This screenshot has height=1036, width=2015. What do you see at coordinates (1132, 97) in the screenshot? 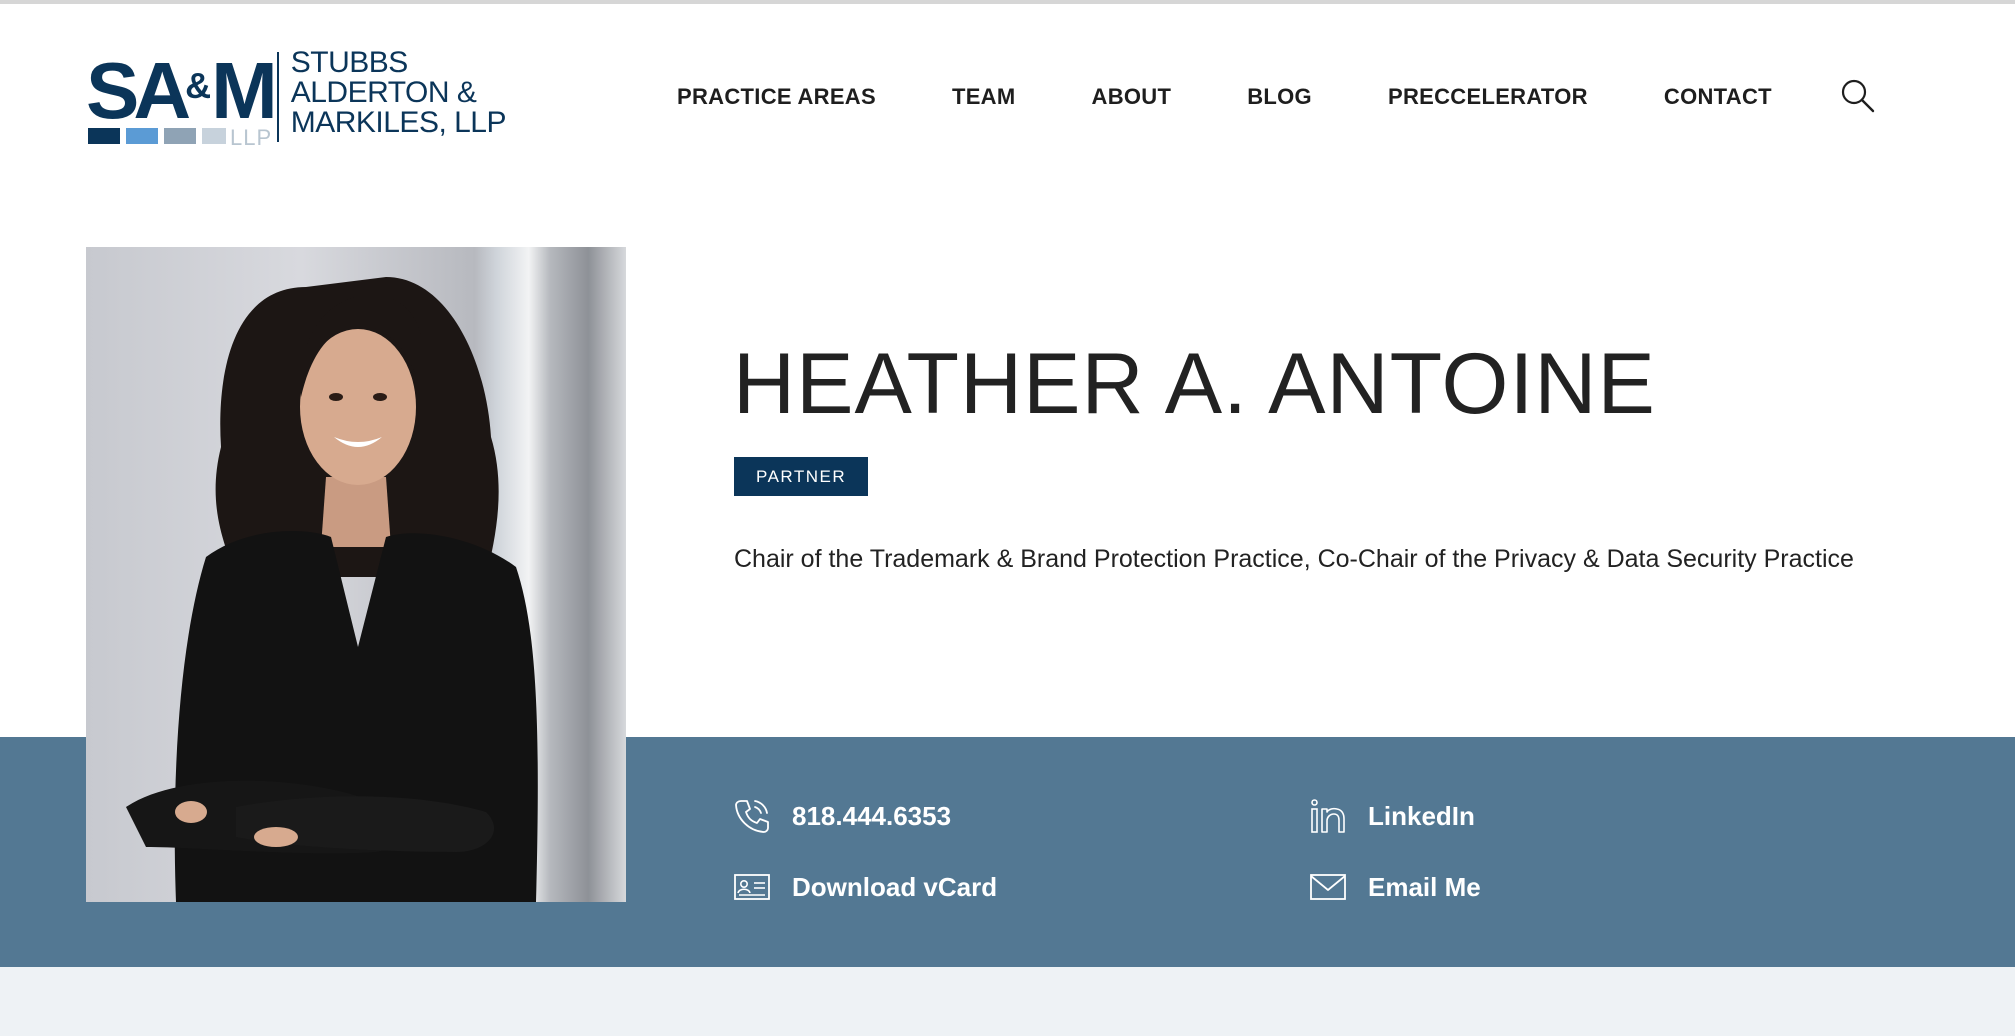
I see `nav-item-about: ABOUT` at bounding box center [1132, 97].